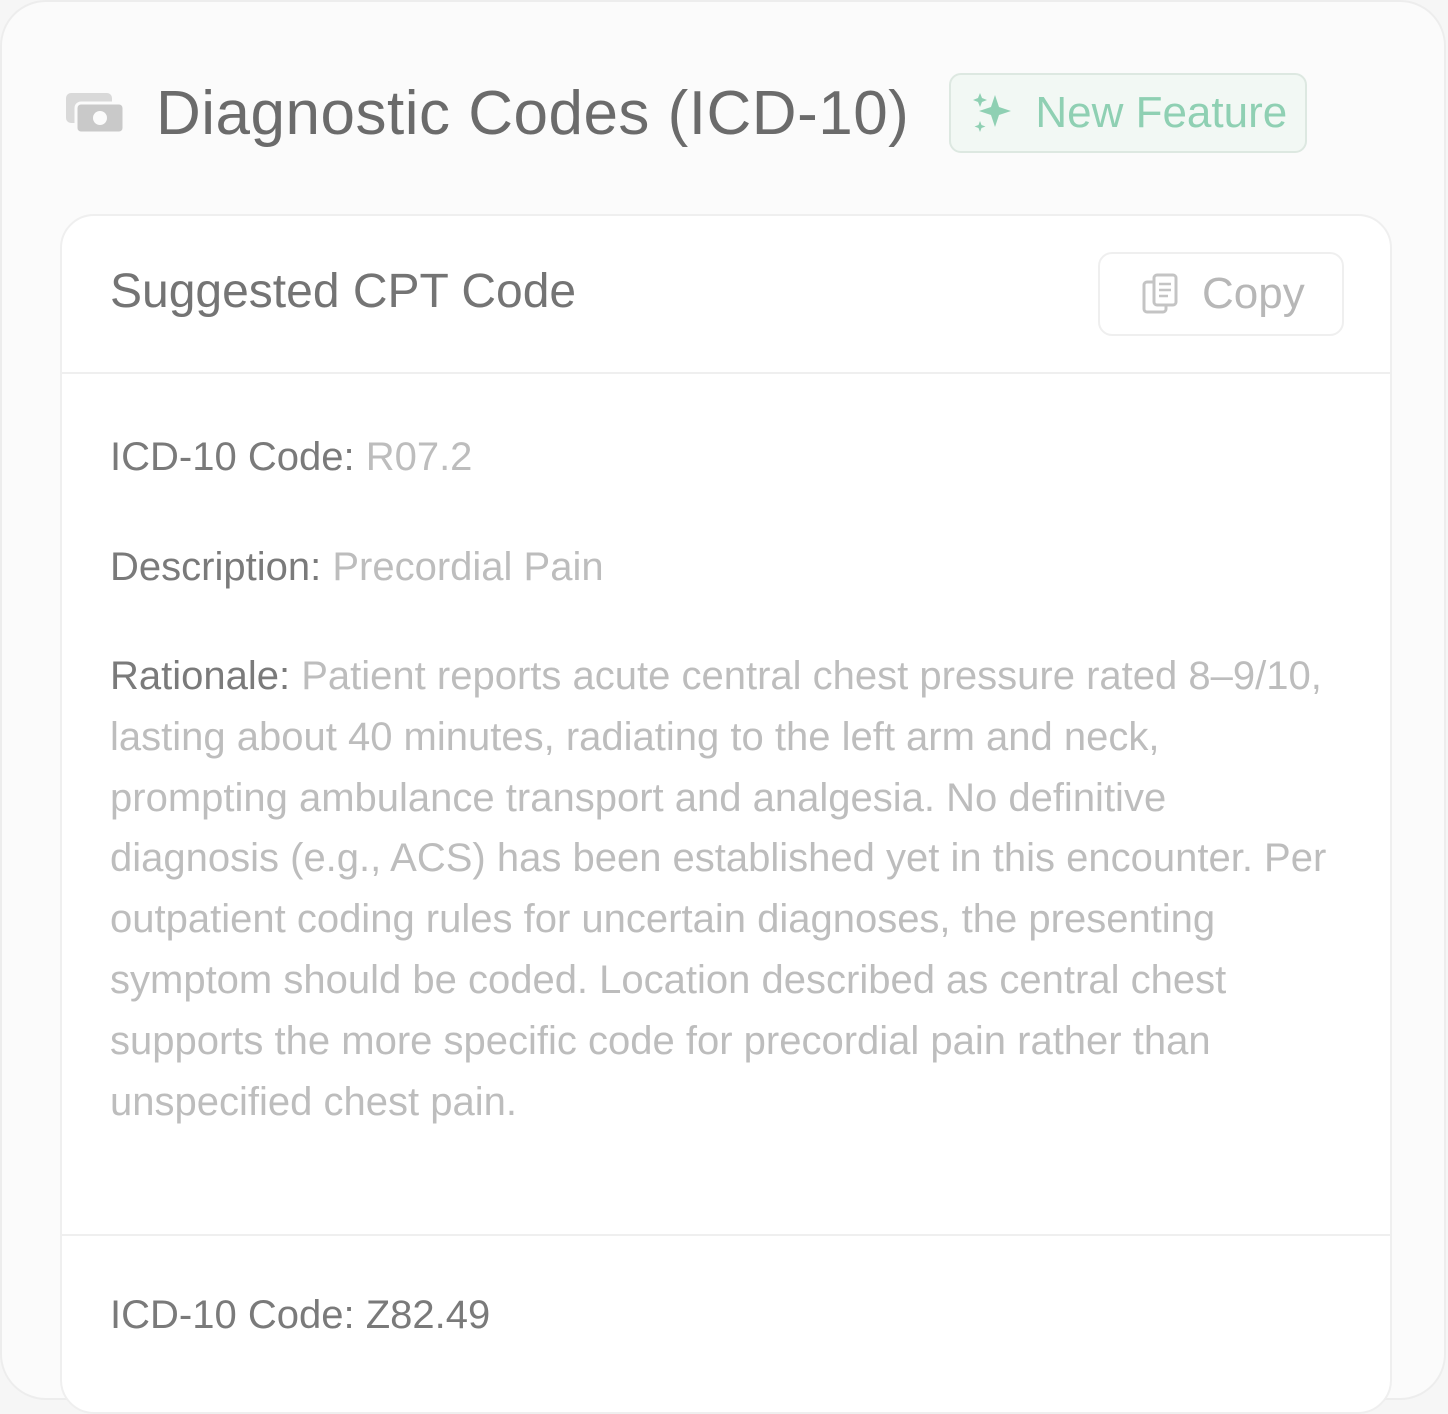 This screenshot has width=1448, height=1414. I want to click on icd-code-field: ICD-10 Code: R07.2, so click(726, 457).